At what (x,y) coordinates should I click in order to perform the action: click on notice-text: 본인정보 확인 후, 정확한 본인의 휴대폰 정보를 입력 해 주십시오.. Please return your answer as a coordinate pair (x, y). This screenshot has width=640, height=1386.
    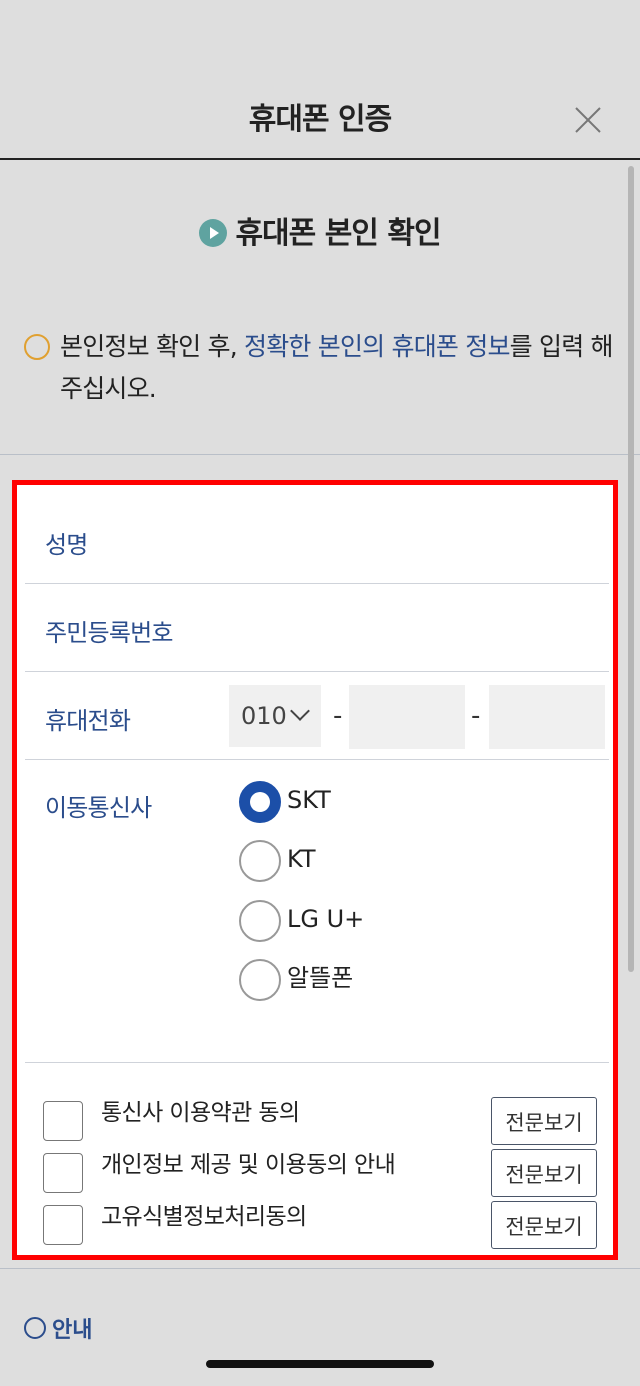
    Looking at the image, I should click on (337, 368).